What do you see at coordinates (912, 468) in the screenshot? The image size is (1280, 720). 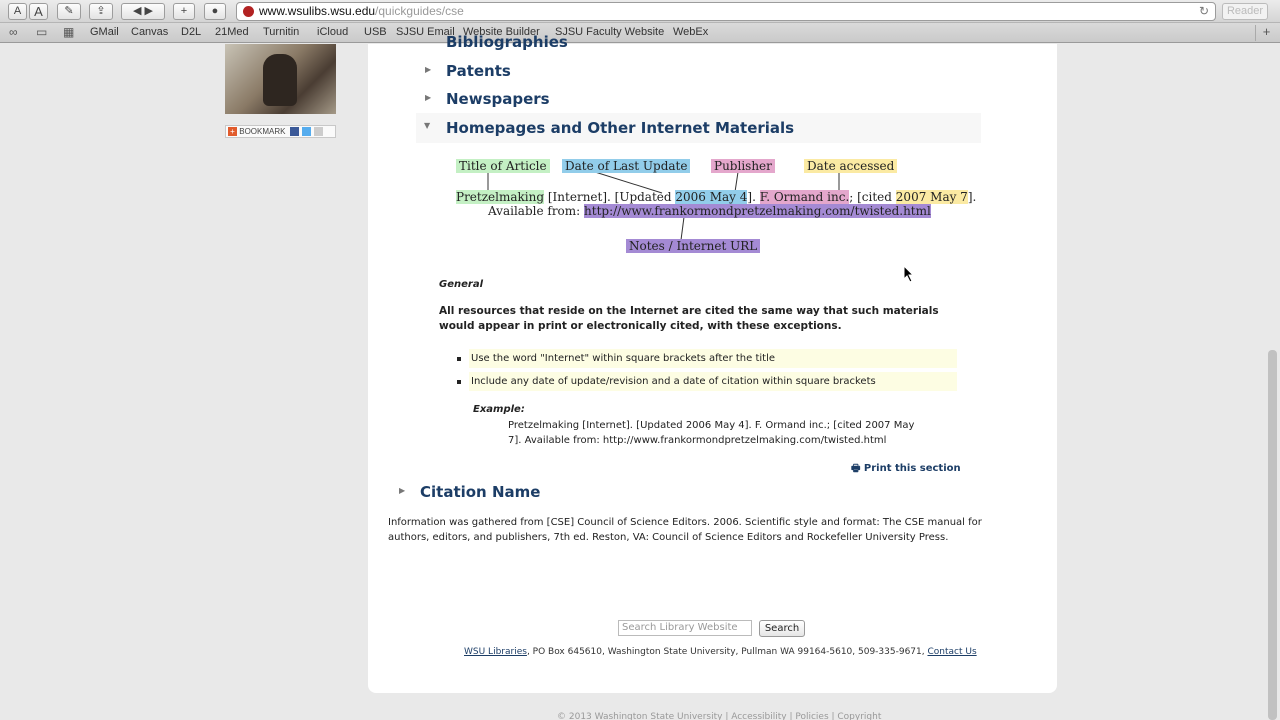 I see `print-label: Print this section` at bounding box center [912, 468].